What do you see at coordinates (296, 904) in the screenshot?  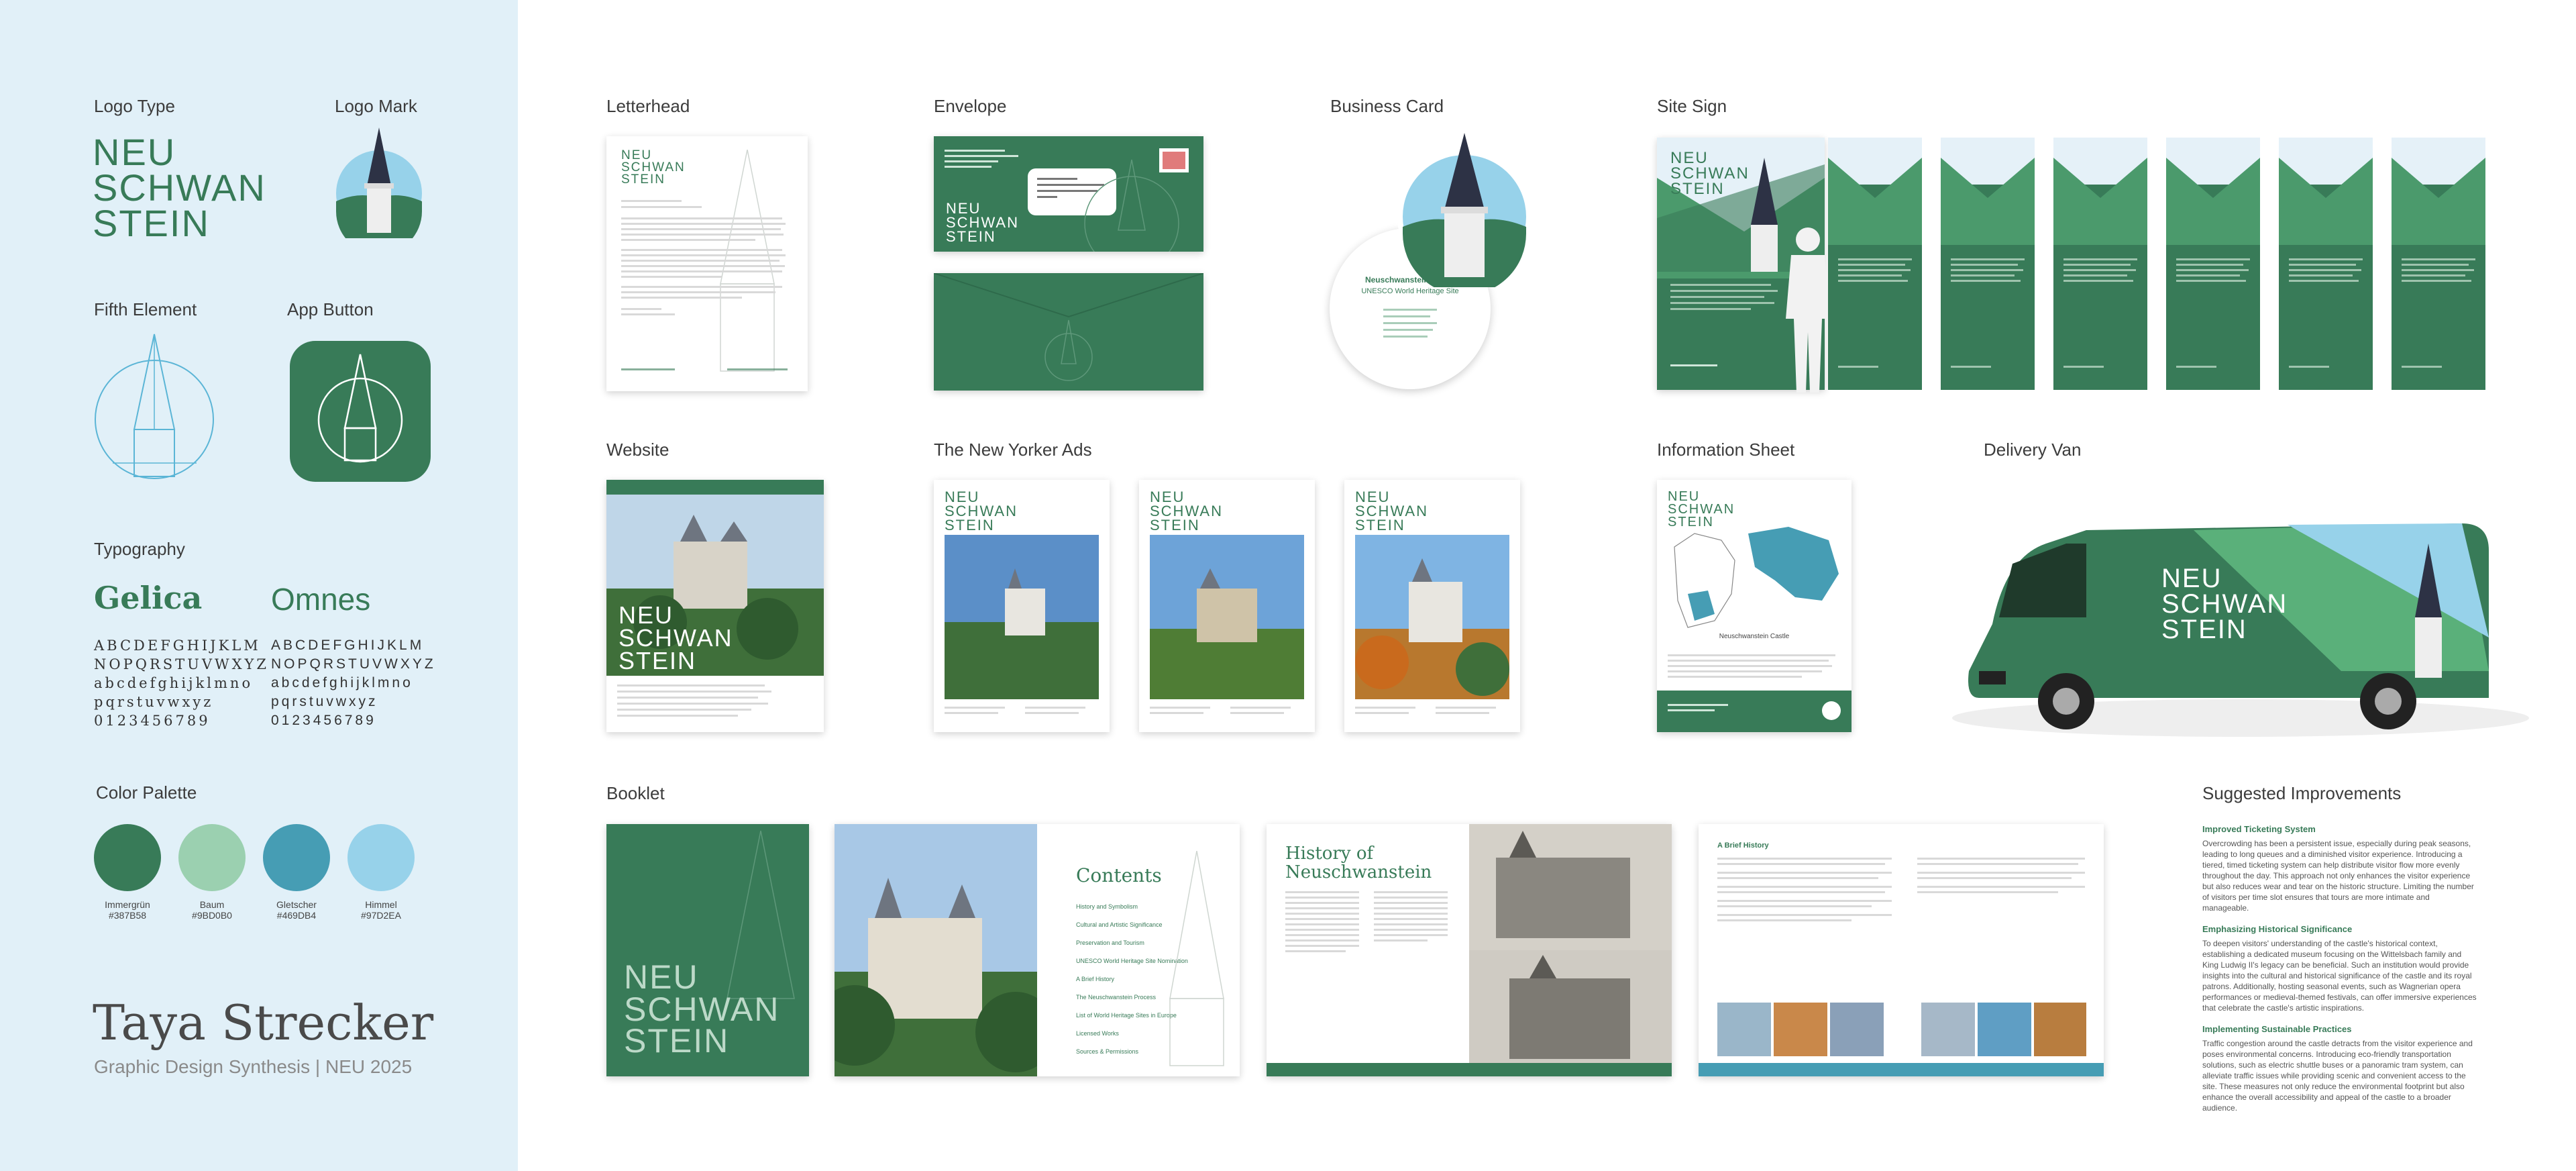 I see `swatch-name: Gletscher` at bounding box center [296, 904].